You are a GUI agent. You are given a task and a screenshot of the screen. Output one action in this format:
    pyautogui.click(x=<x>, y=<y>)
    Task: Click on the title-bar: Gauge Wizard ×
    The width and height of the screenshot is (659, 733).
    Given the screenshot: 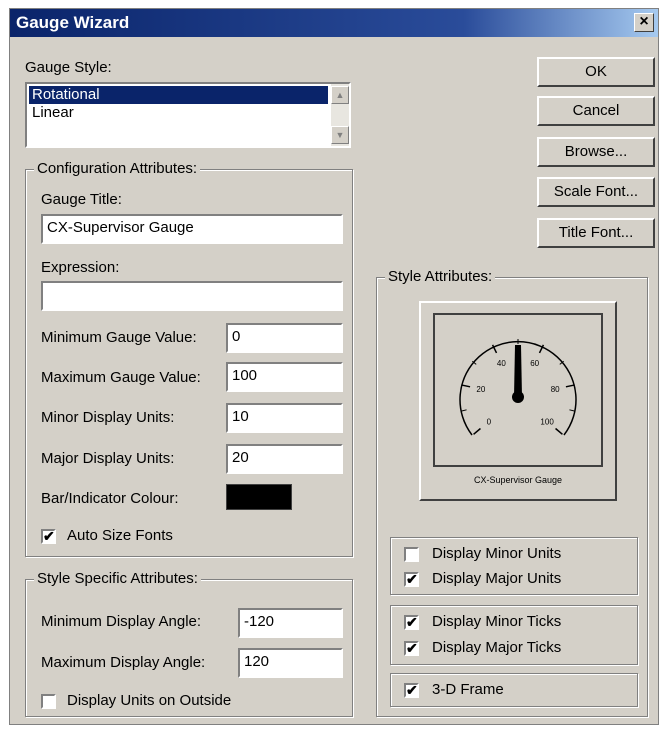 What is the action you would take?
    pyautogui.click(x=334, y=23)
    